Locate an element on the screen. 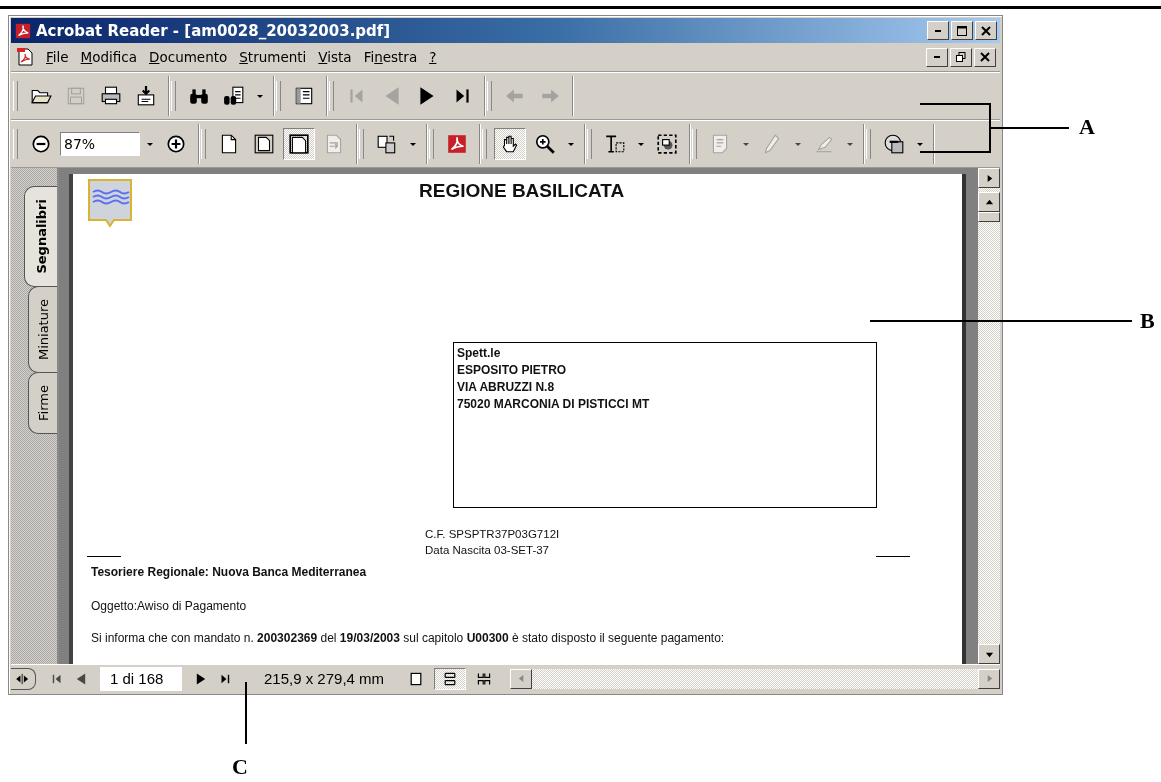 This screenshot has width=1161, height=782. left-arrow-icon is located at coordinates (521, 678).